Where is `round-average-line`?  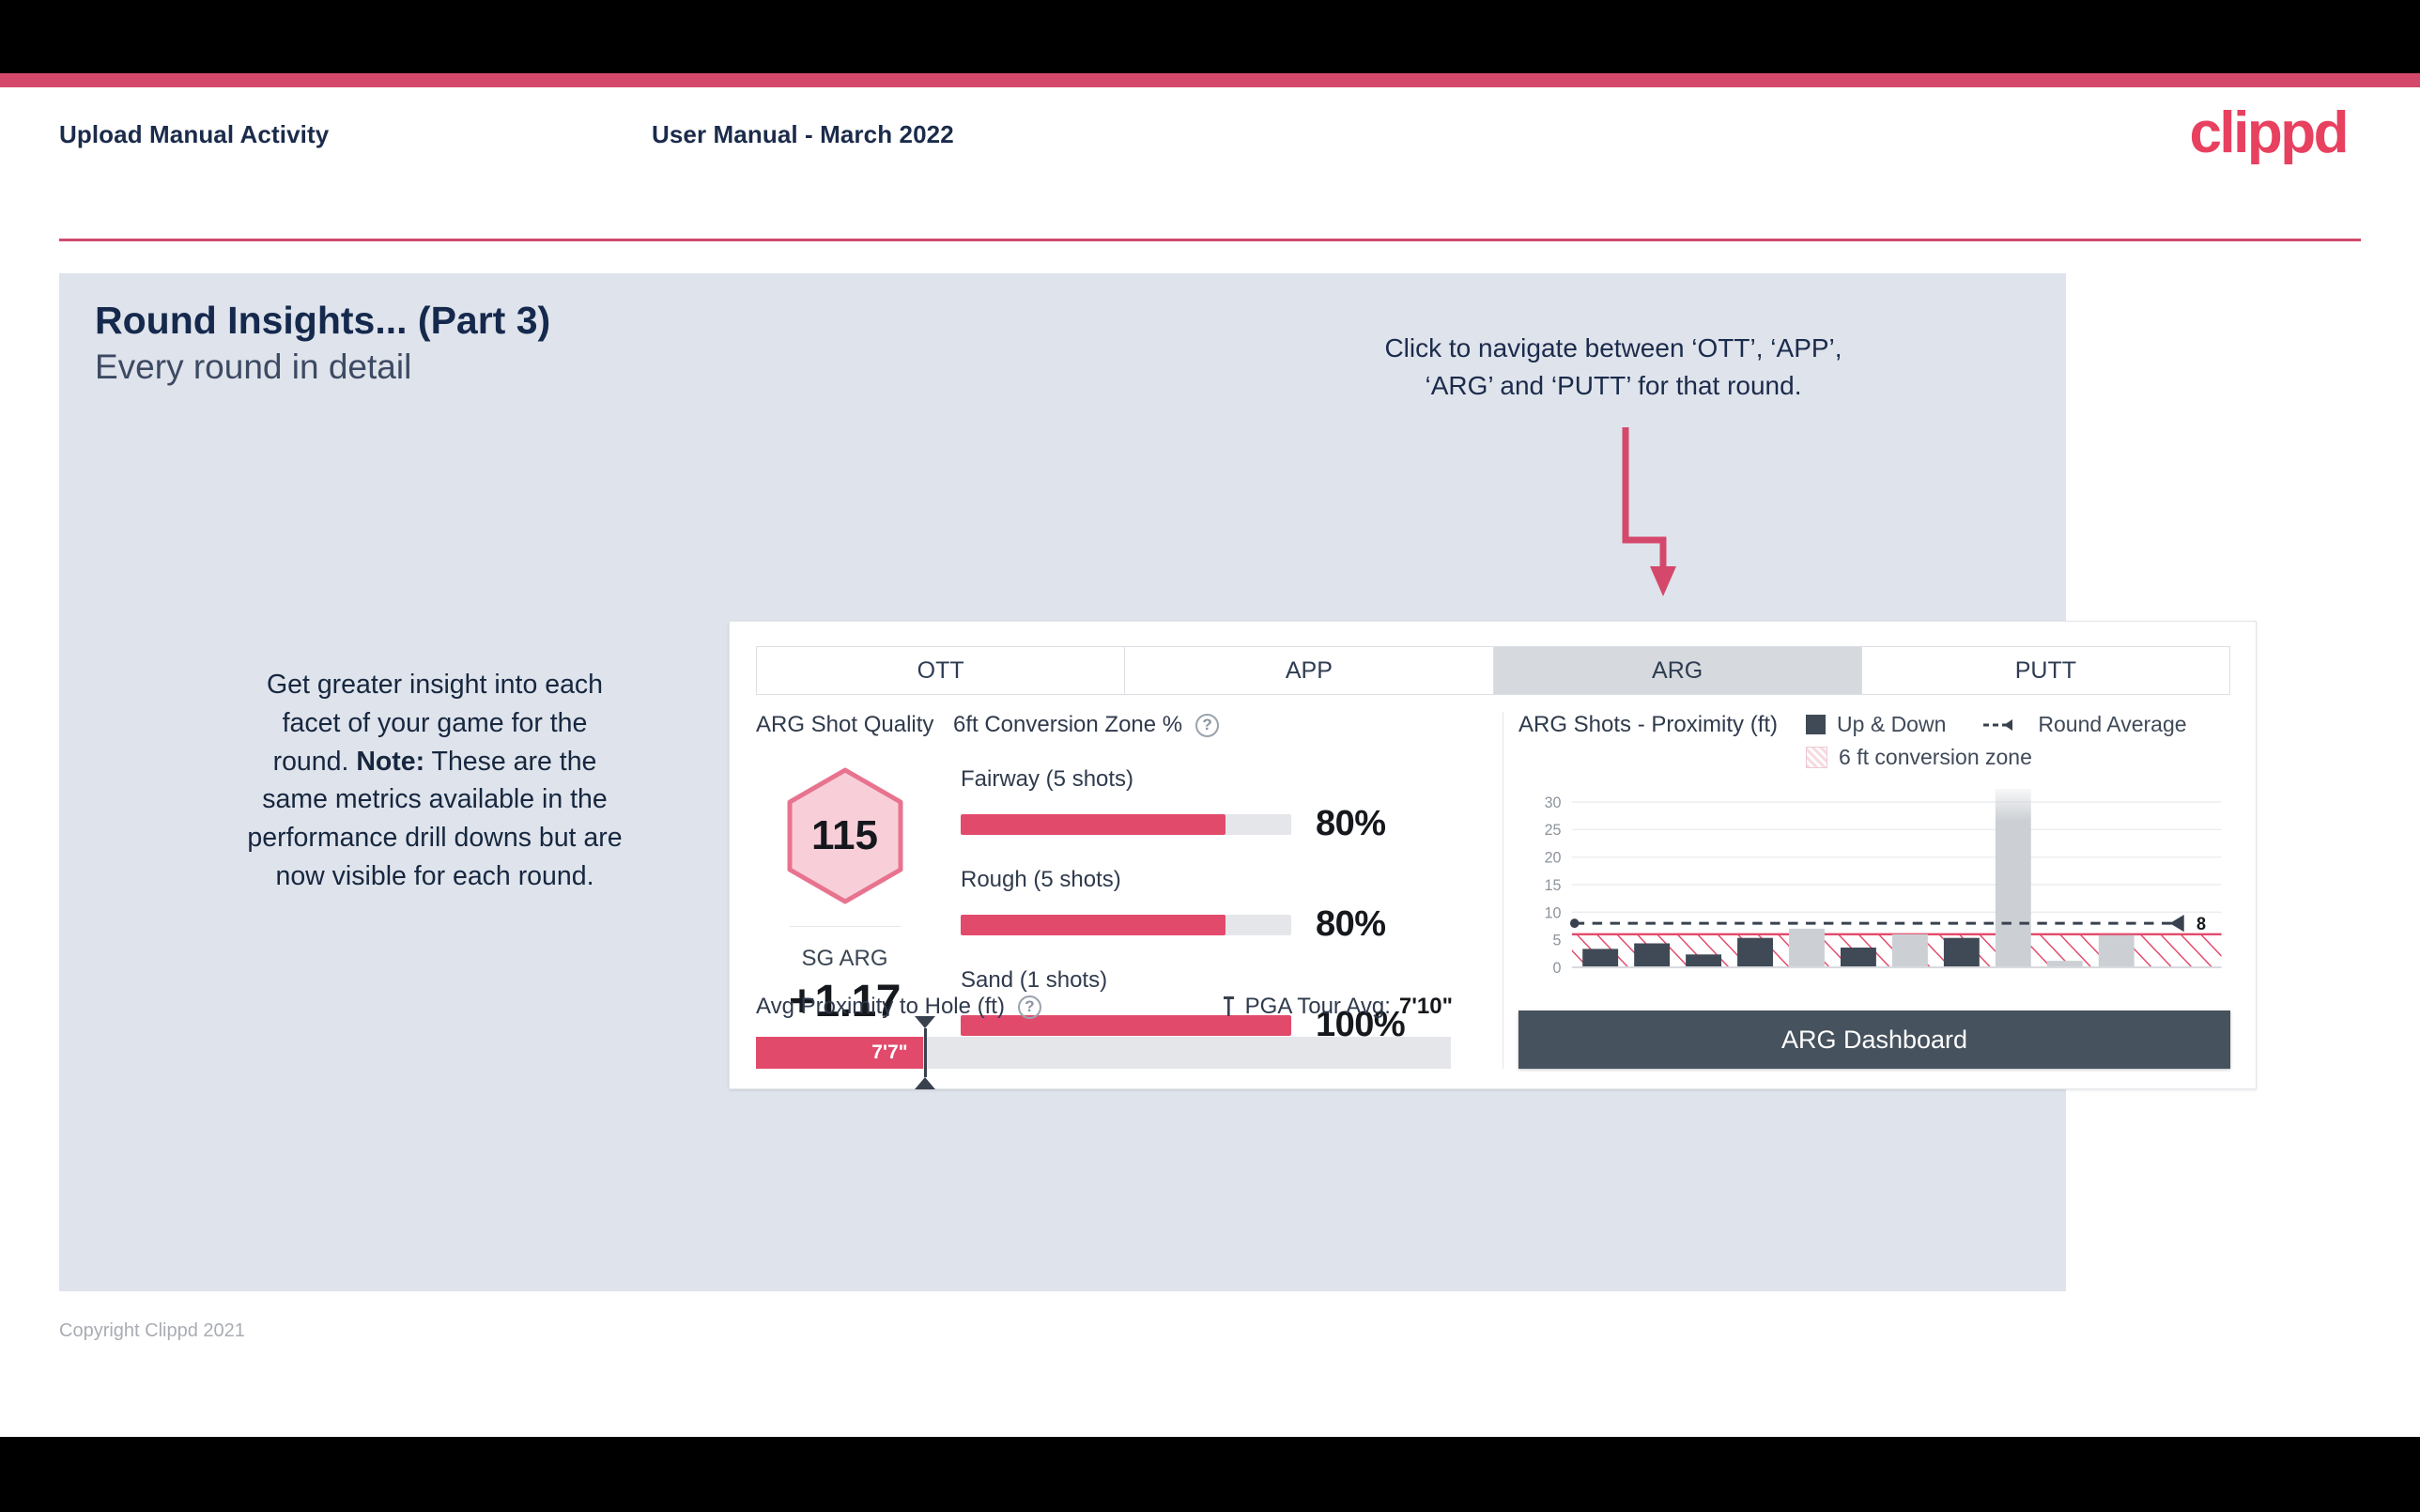 round-average-line is located at coordinates (1876, 924).